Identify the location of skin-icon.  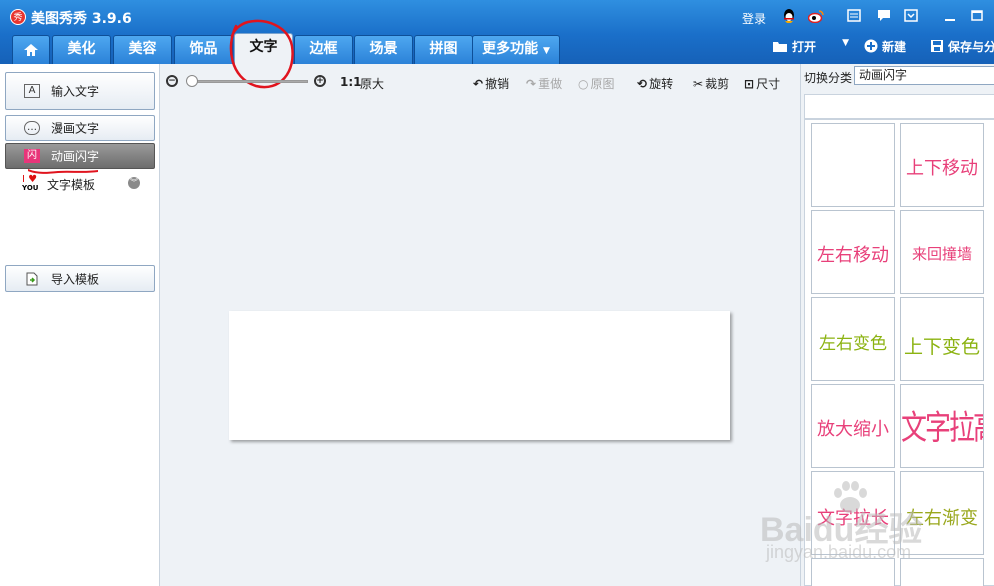
(854, 17).